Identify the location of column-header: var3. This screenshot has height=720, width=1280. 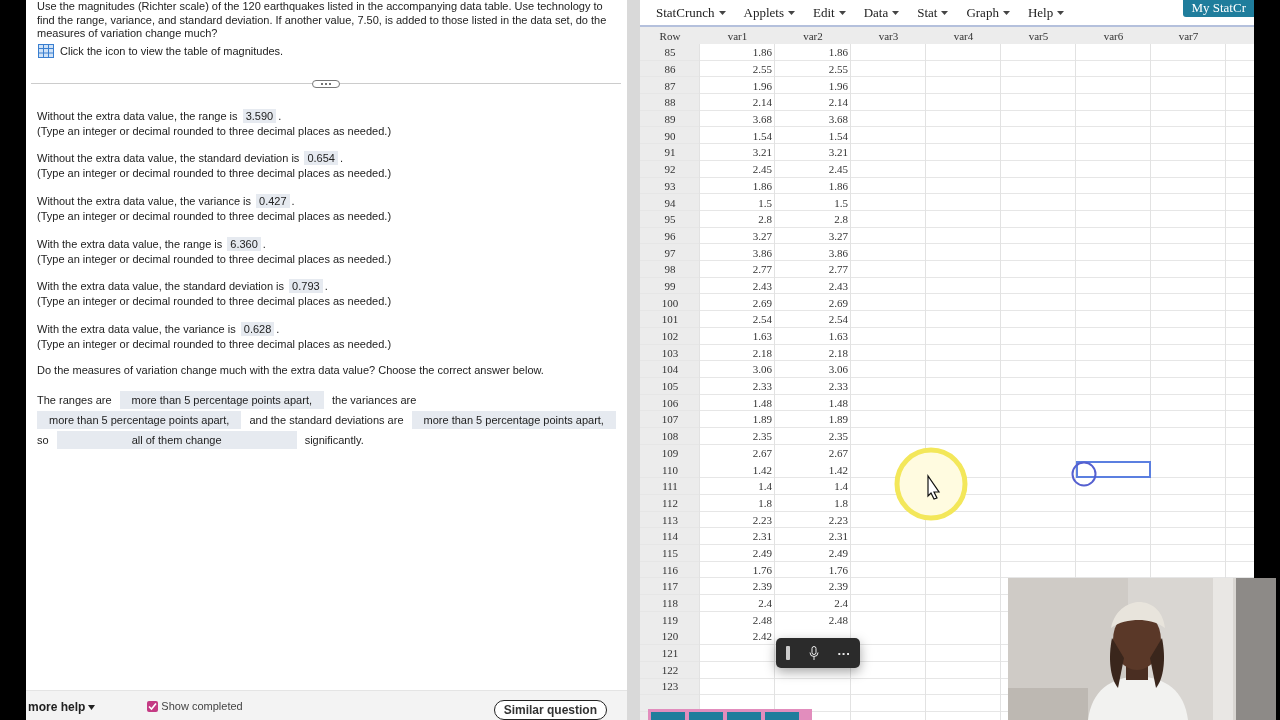
(888, 35).